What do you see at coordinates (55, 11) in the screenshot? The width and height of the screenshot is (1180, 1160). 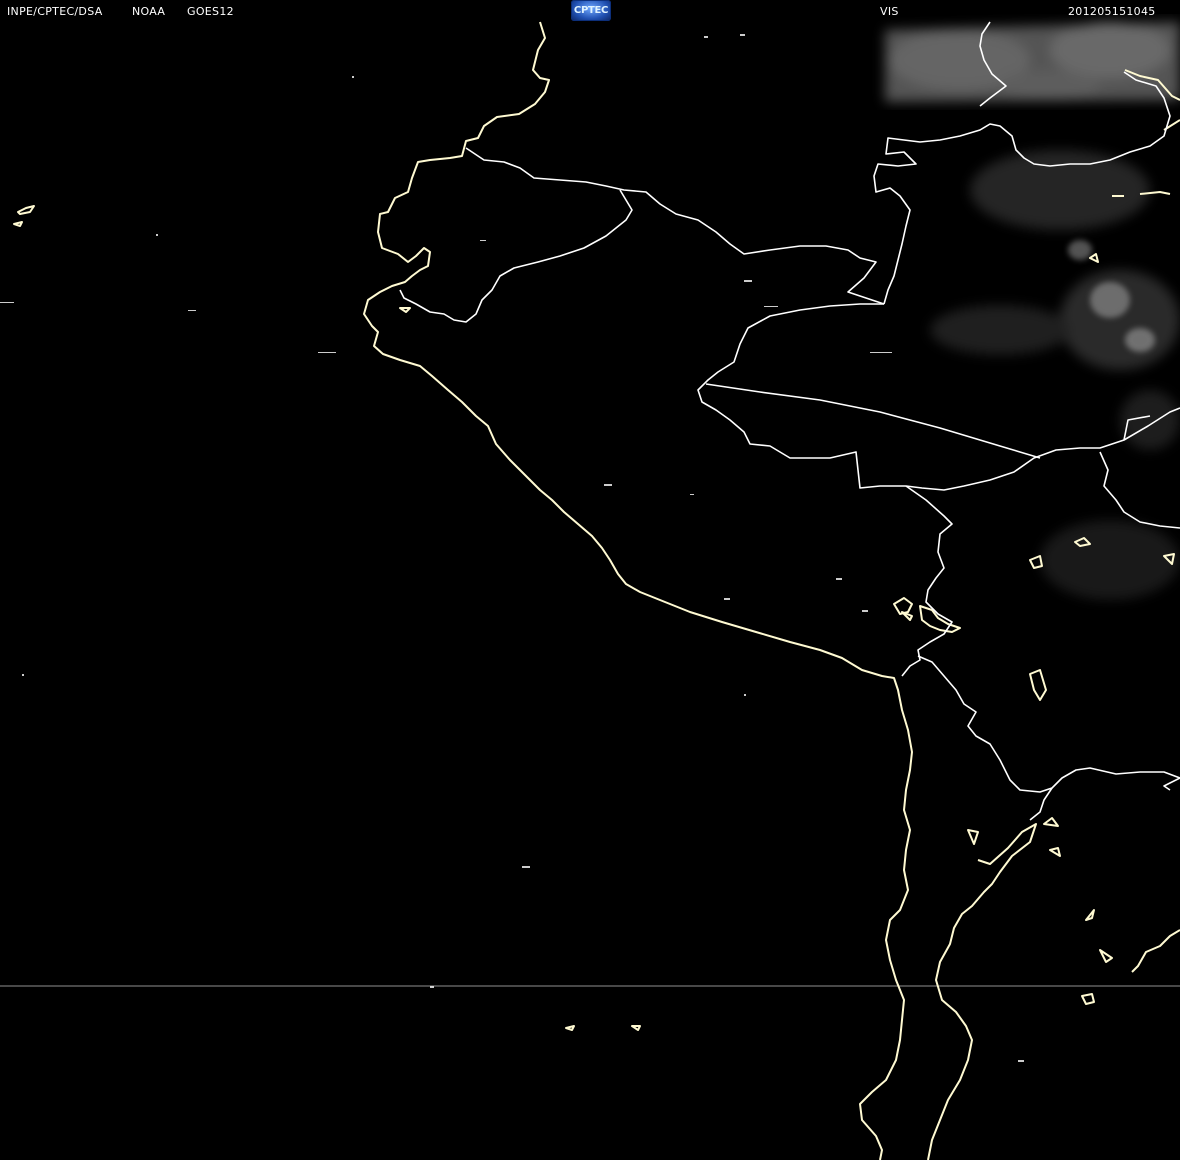 I see `agency-label: INPE/CPTEC/DSA` at bounding box center [55, 11].